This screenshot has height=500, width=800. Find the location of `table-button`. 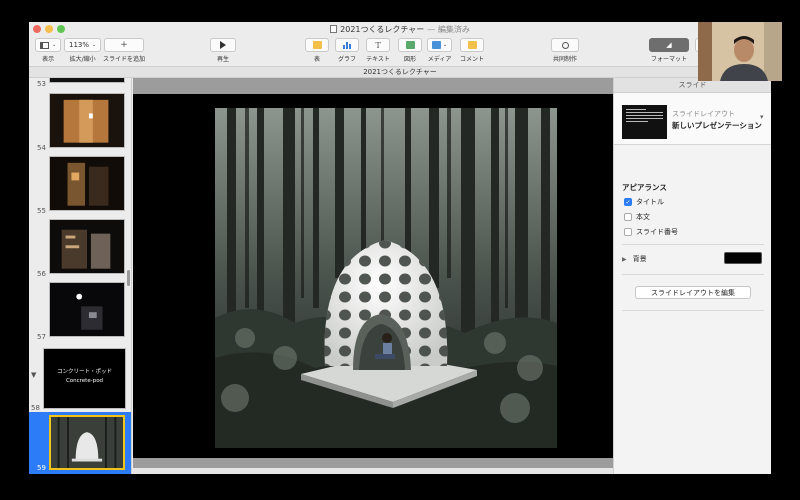

table-button is located at coordinates (317, 45).